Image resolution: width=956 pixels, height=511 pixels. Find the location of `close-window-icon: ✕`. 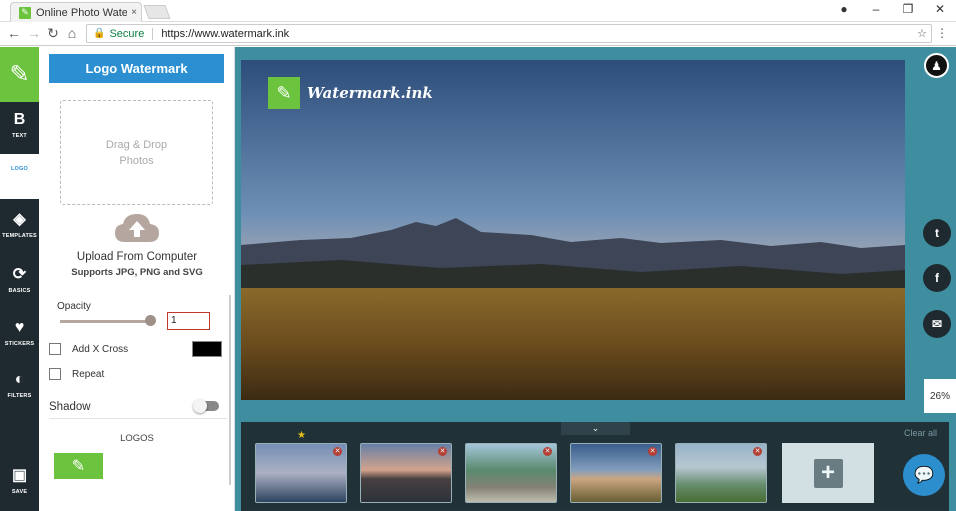

close-window-icon: ✕ is located at coordinates (940, 9).